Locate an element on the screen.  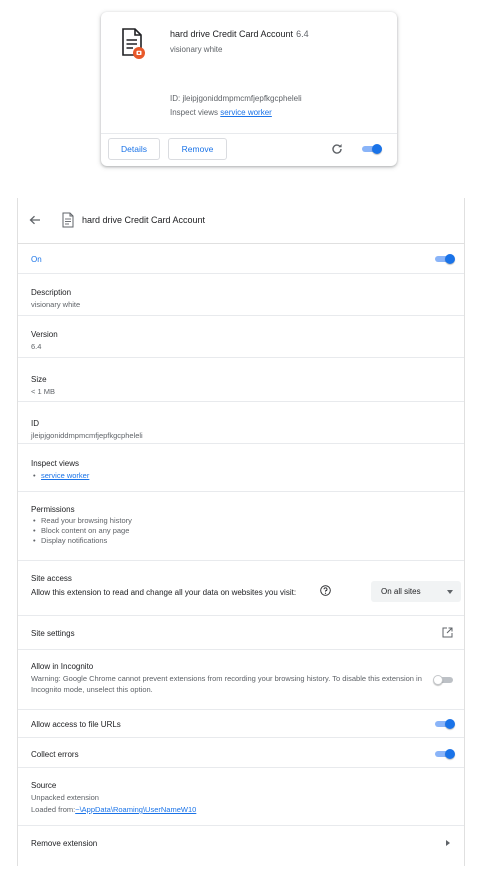
extension-name: hard drive Credit Card Account 6.4 is located at coordinates (239, 34).